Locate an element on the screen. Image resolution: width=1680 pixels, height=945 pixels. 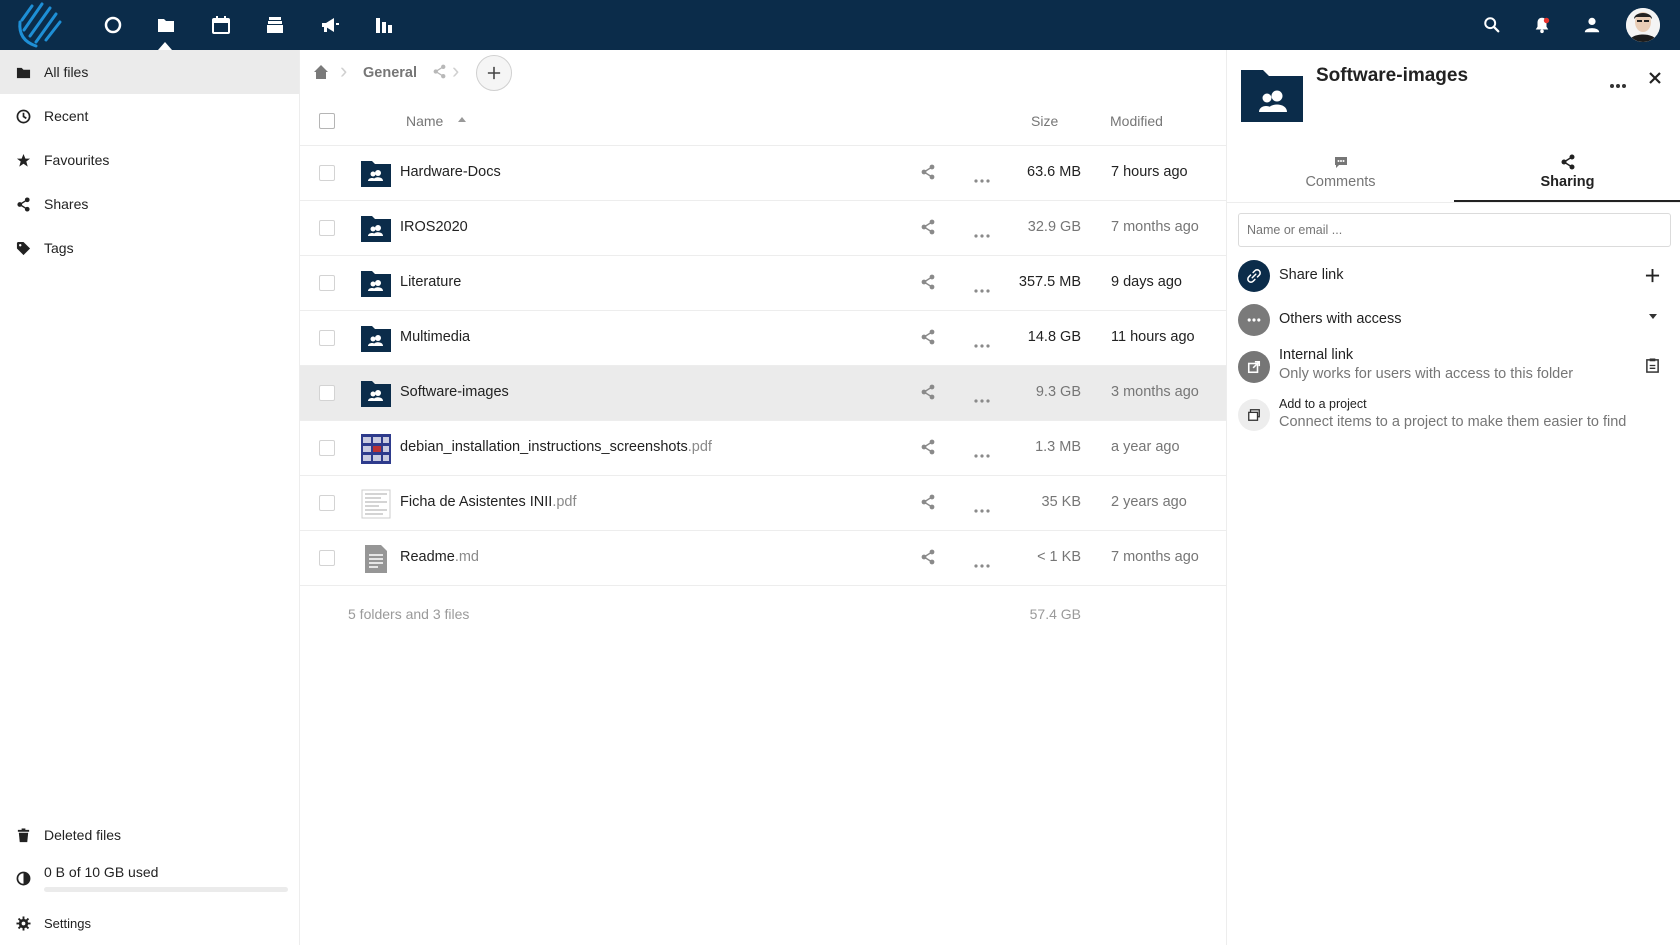
nav-item-settings: Settings is located at coordinates (149, 923).